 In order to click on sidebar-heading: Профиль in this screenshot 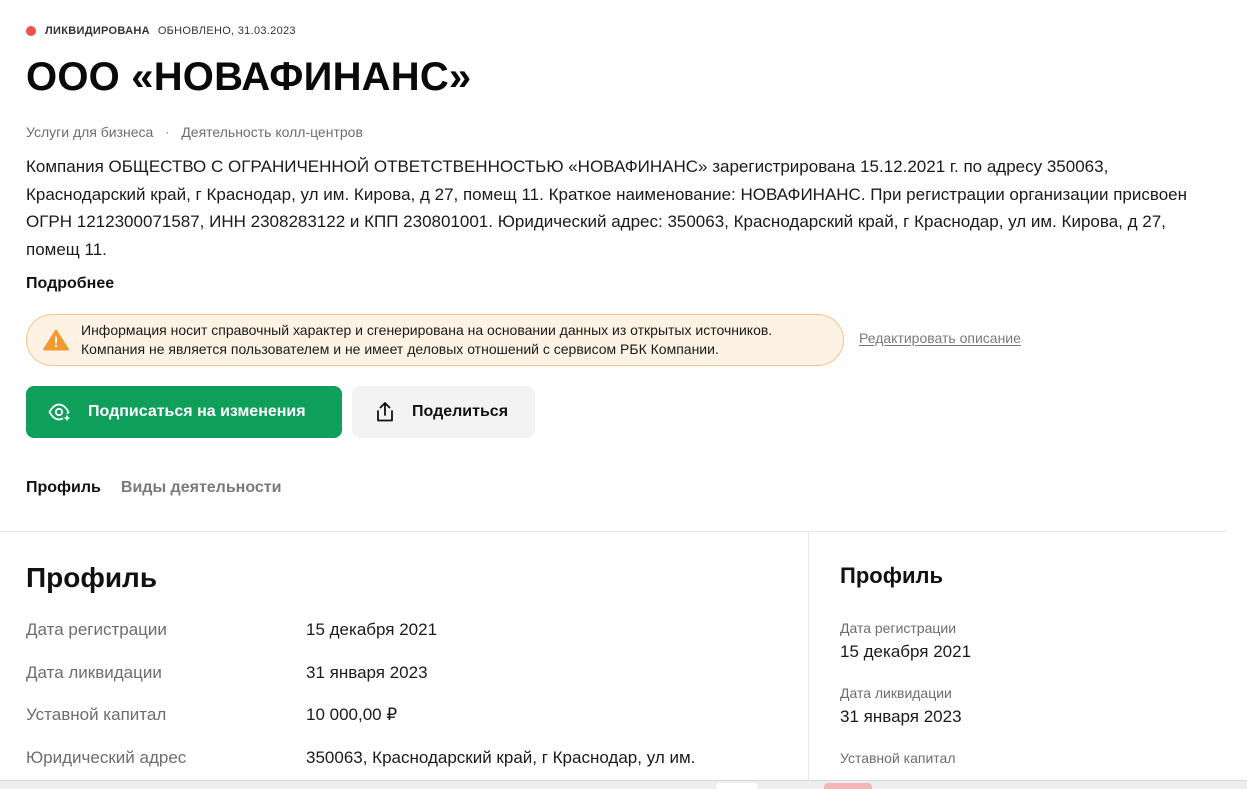, I will do `click(891, 575)`.